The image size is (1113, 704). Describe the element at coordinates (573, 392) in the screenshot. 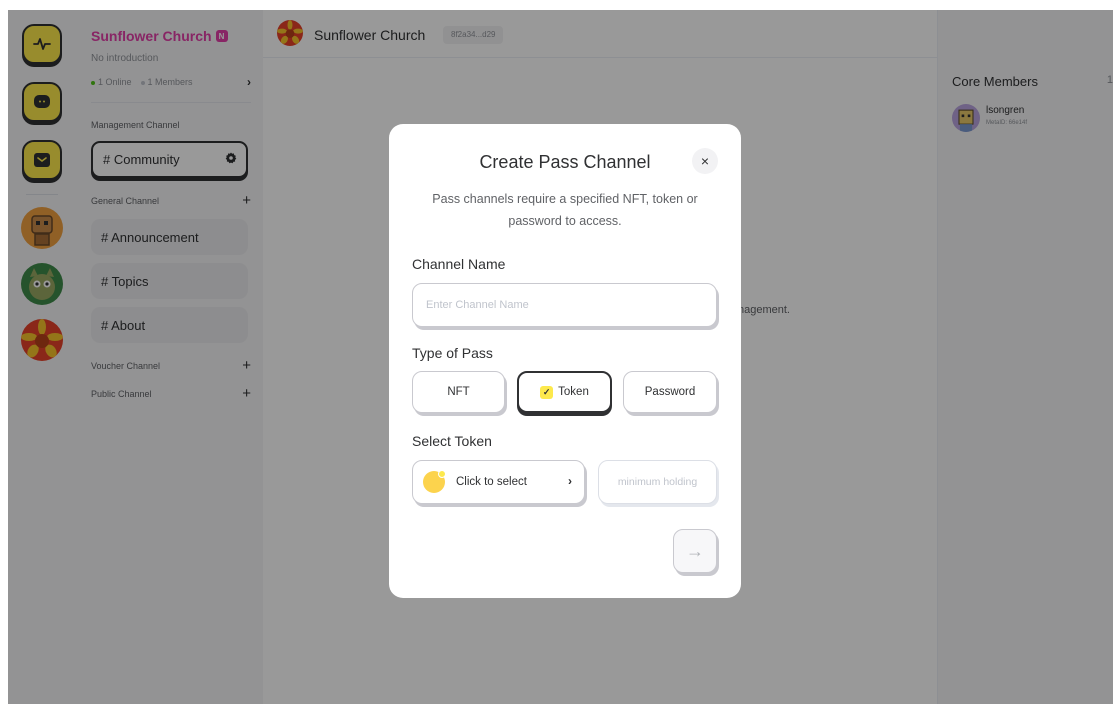

I see `pass-option-token-label: Token` at that location.